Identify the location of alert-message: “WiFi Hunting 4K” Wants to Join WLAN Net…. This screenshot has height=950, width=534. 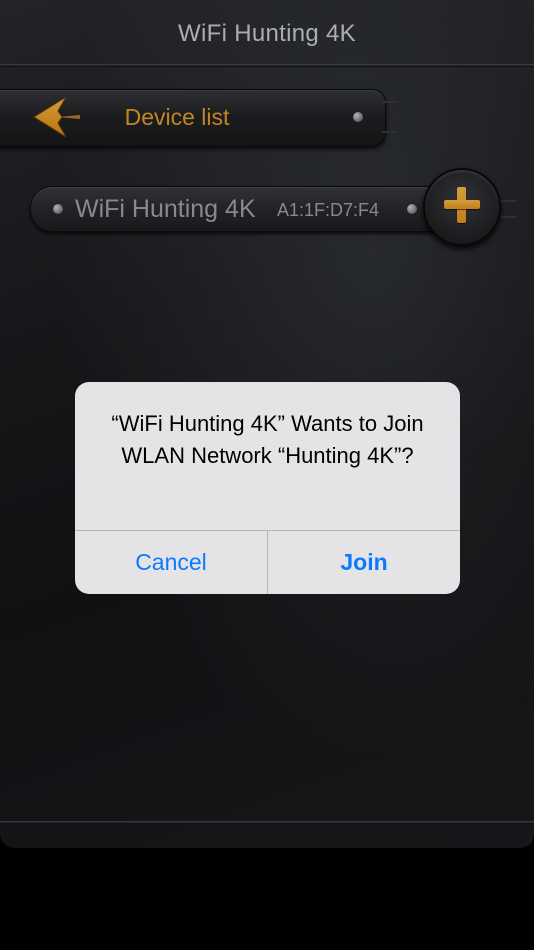
(267, 439).